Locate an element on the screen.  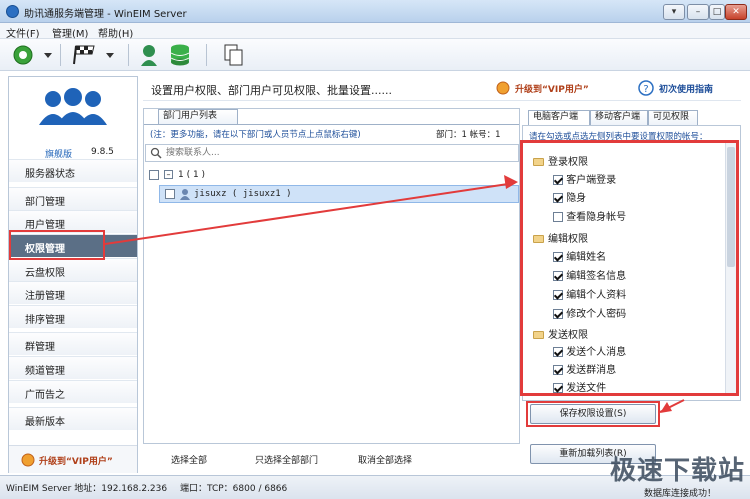
header-upgrade-link: 升级到“VIP用户” is located at coordinates (552, 88).